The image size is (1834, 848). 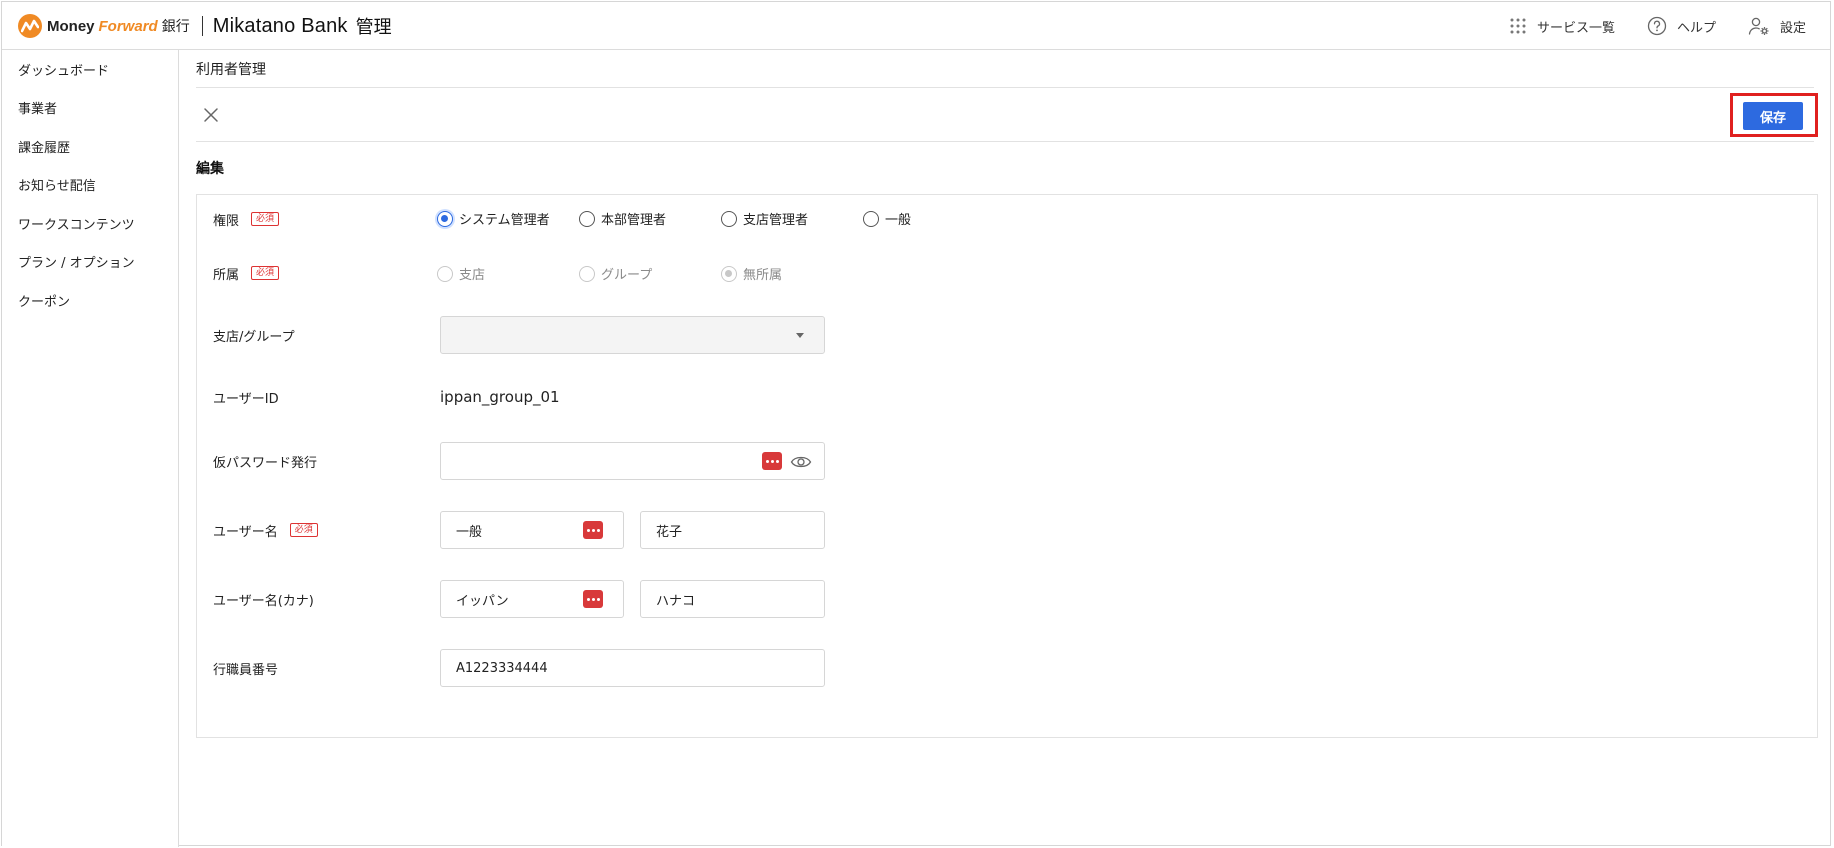 What do you see at coordinates (90, 300) in the screenshot?
I see `sidebar-item-coupon: クーポン` at bounding box center [90, 300].